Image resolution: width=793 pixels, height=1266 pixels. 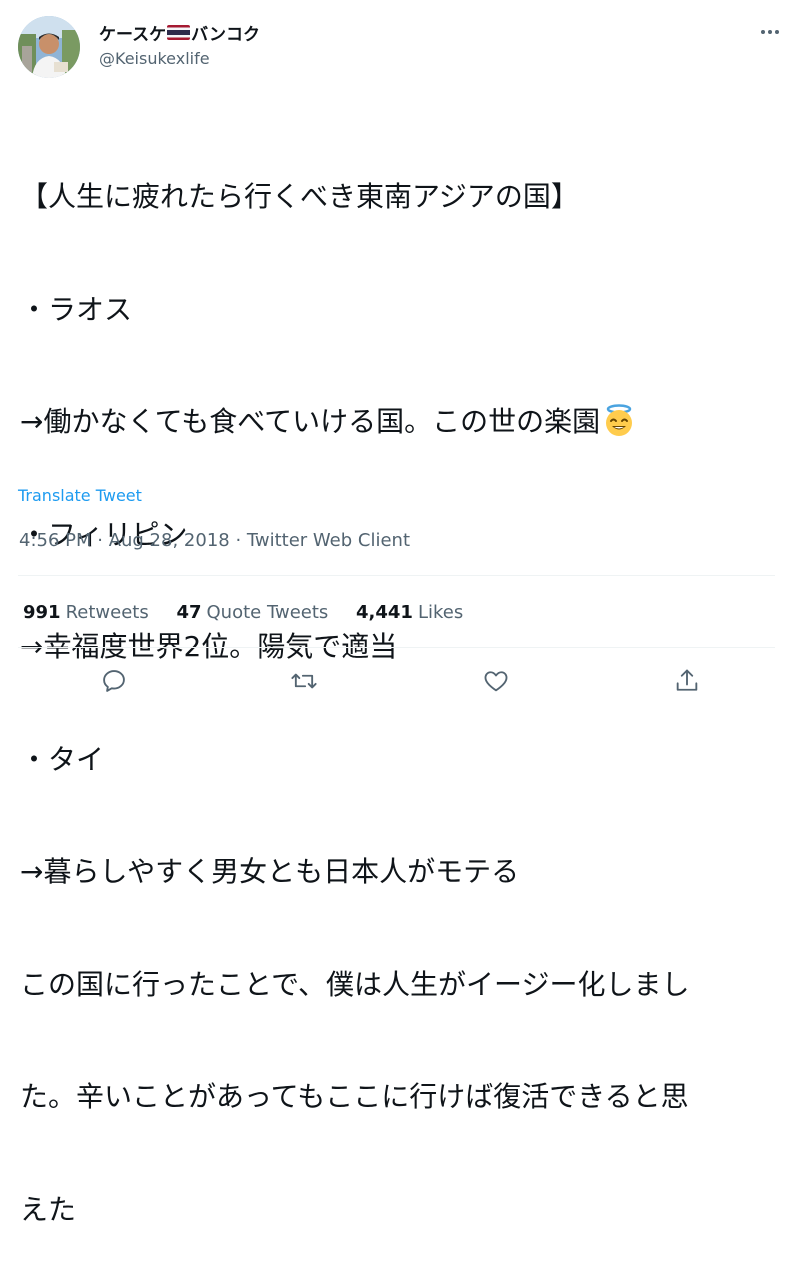 I want to click on tweet-line: 【人生に疲れたら行くべき東南アジアの国】, so click(x=299, y=196).